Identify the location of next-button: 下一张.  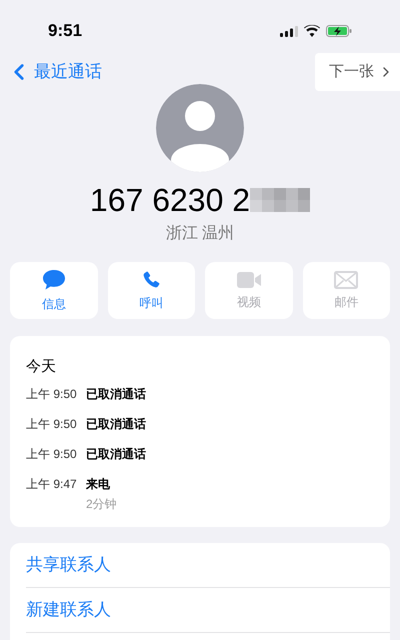
(357, 72).